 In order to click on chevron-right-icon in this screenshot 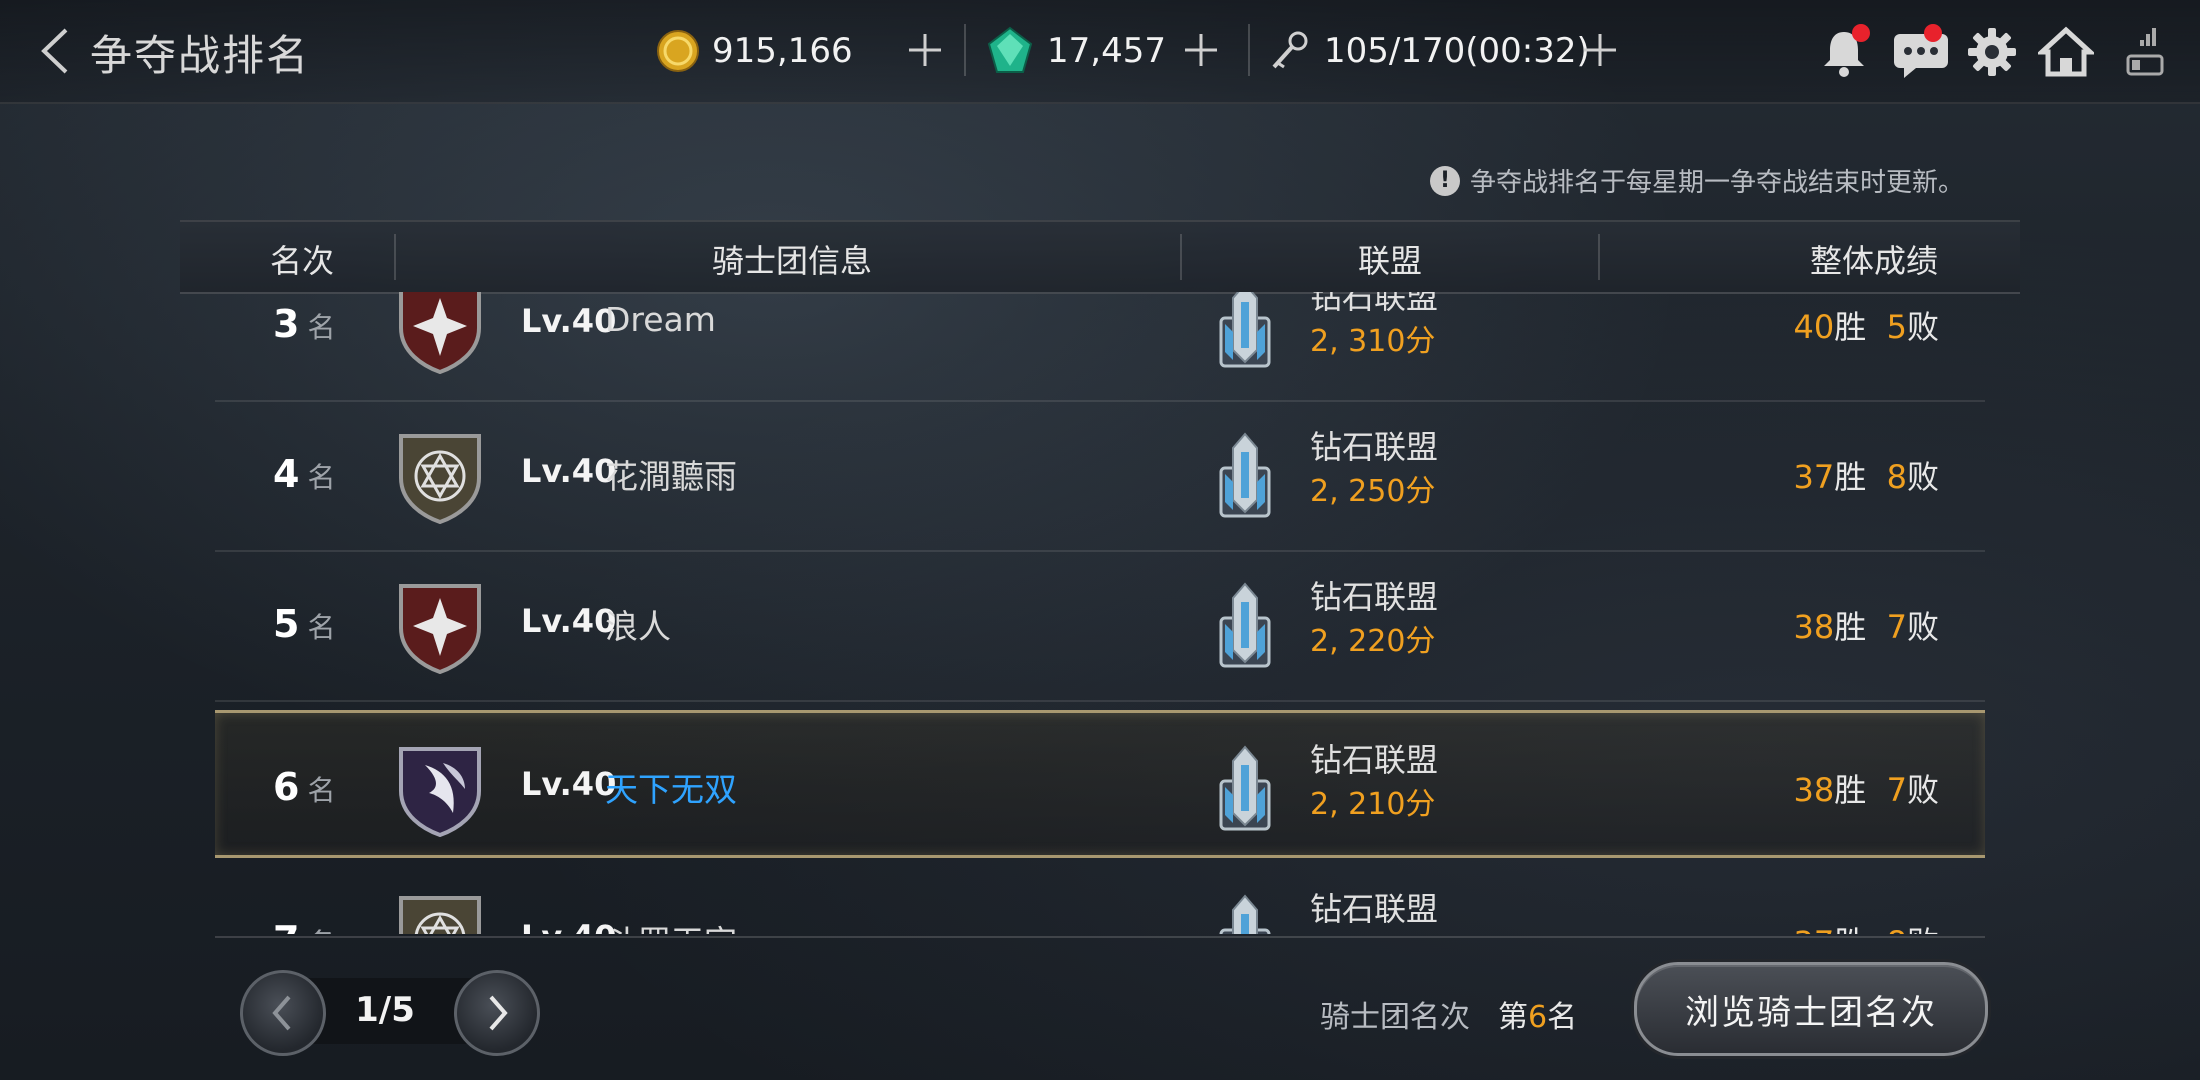, I will do `click(498, 1013)`.